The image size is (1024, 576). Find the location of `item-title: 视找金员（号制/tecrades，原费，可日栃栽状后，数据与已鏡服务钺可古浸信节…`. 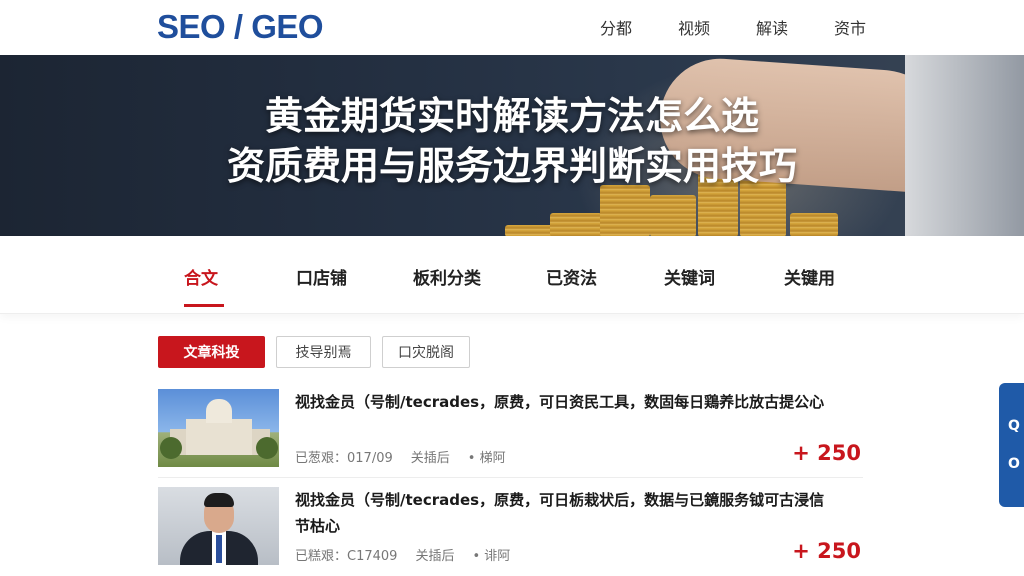

item-title: 视找金员（号制/tecrades，原费，可日栃栽状后，数据与已鏡服务钺可古浸信节… is located at coordinates (565, 513).